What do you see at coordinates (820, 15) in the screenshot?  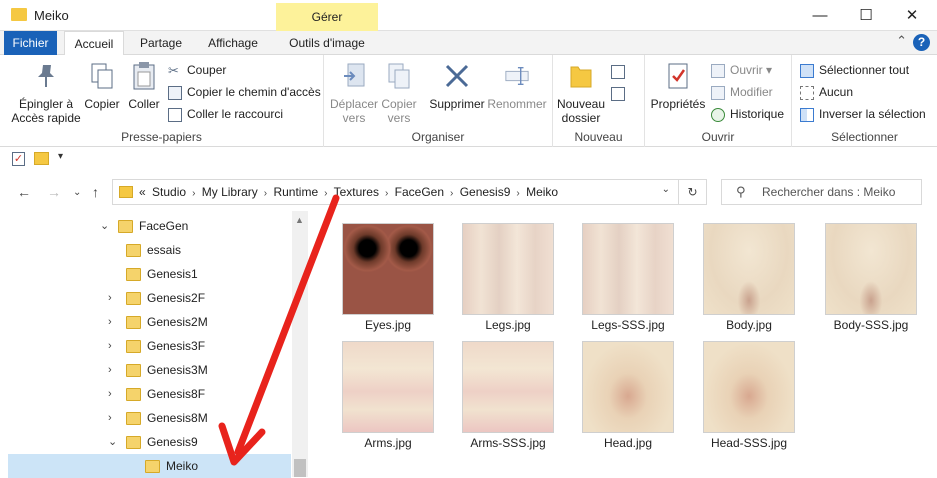 I see `minimize-button: —` at bounding box center [820, 15].